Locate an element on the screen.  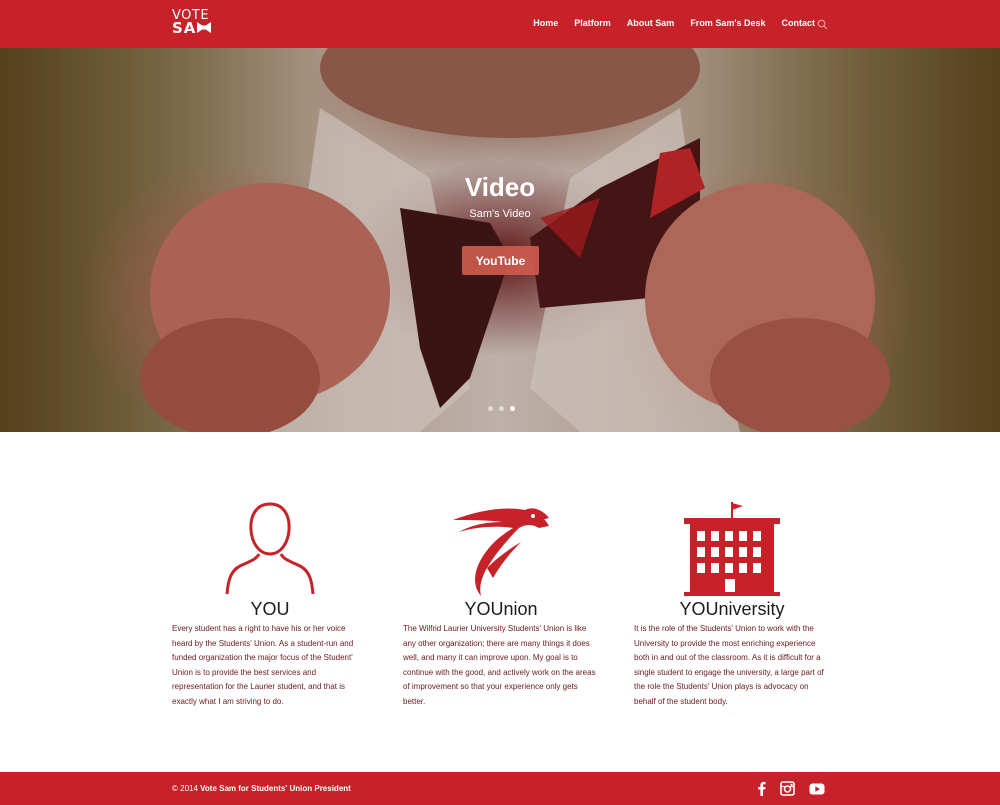
youtube-icon is located at coordinates (817, 791).